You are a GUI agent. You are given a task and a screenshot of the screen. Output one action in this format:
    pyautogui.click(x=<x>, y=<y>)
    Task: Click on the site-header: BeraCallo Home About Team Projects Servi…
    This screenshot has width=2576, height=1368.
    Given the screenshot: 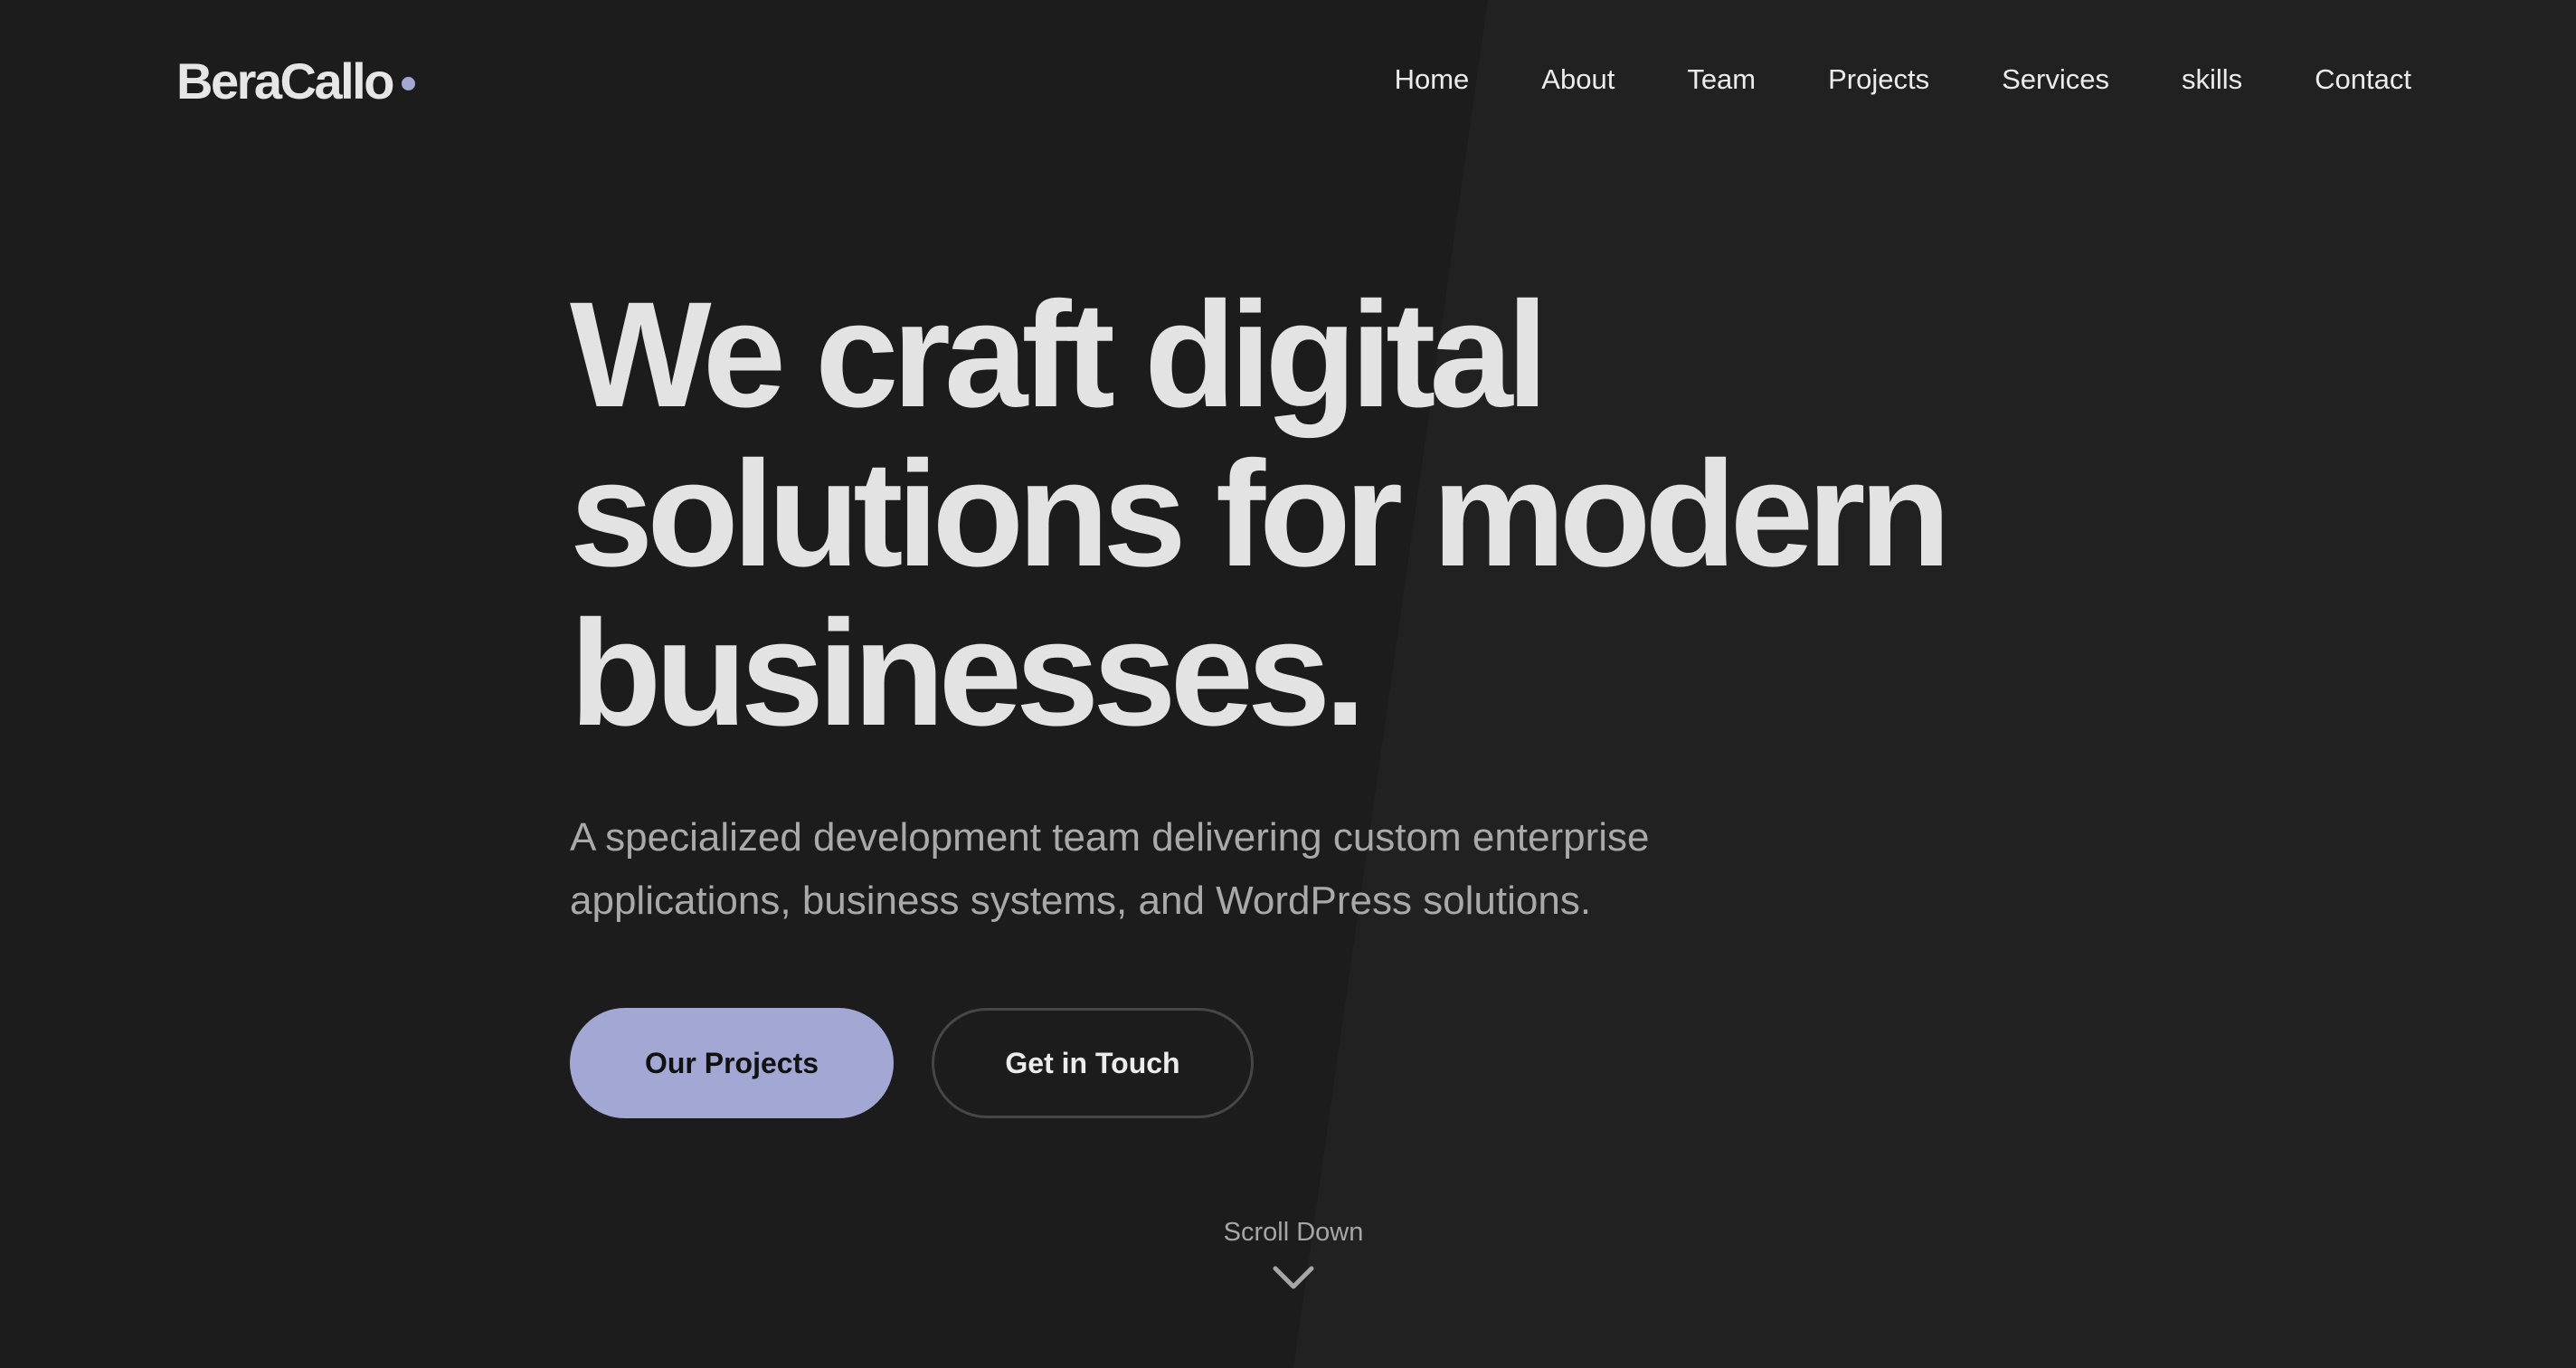 What is the action you would take?
    pyautogui.click(x=1288, y=81)
    